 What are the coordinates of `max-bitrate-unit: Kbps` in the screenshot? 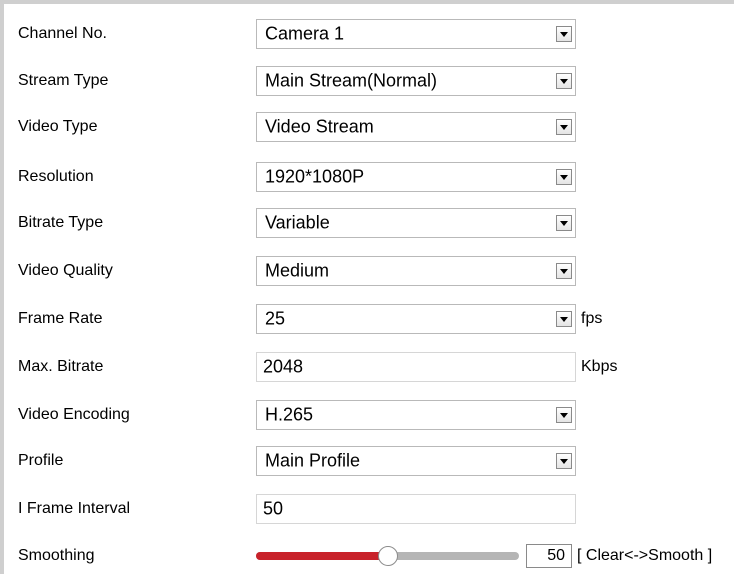 It's located at (599, 366).